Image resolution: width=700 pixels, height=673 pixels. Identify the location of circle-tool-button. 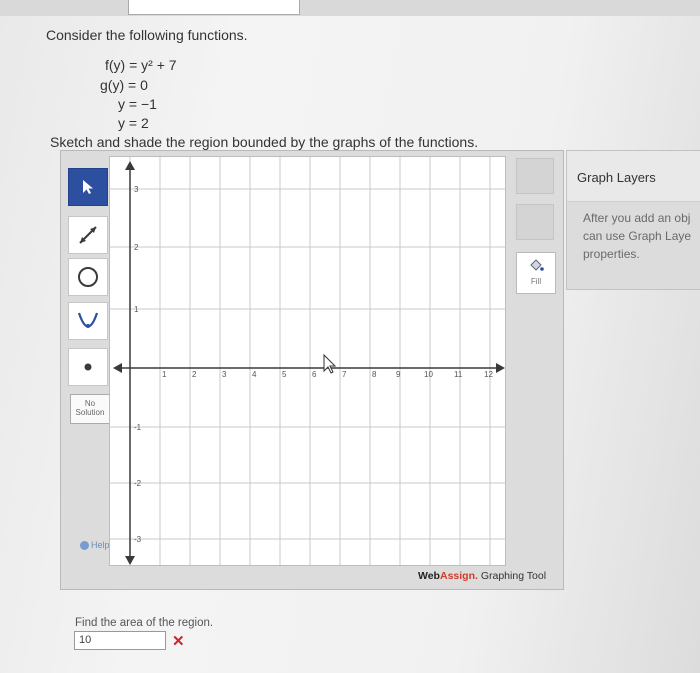
(88, 277).